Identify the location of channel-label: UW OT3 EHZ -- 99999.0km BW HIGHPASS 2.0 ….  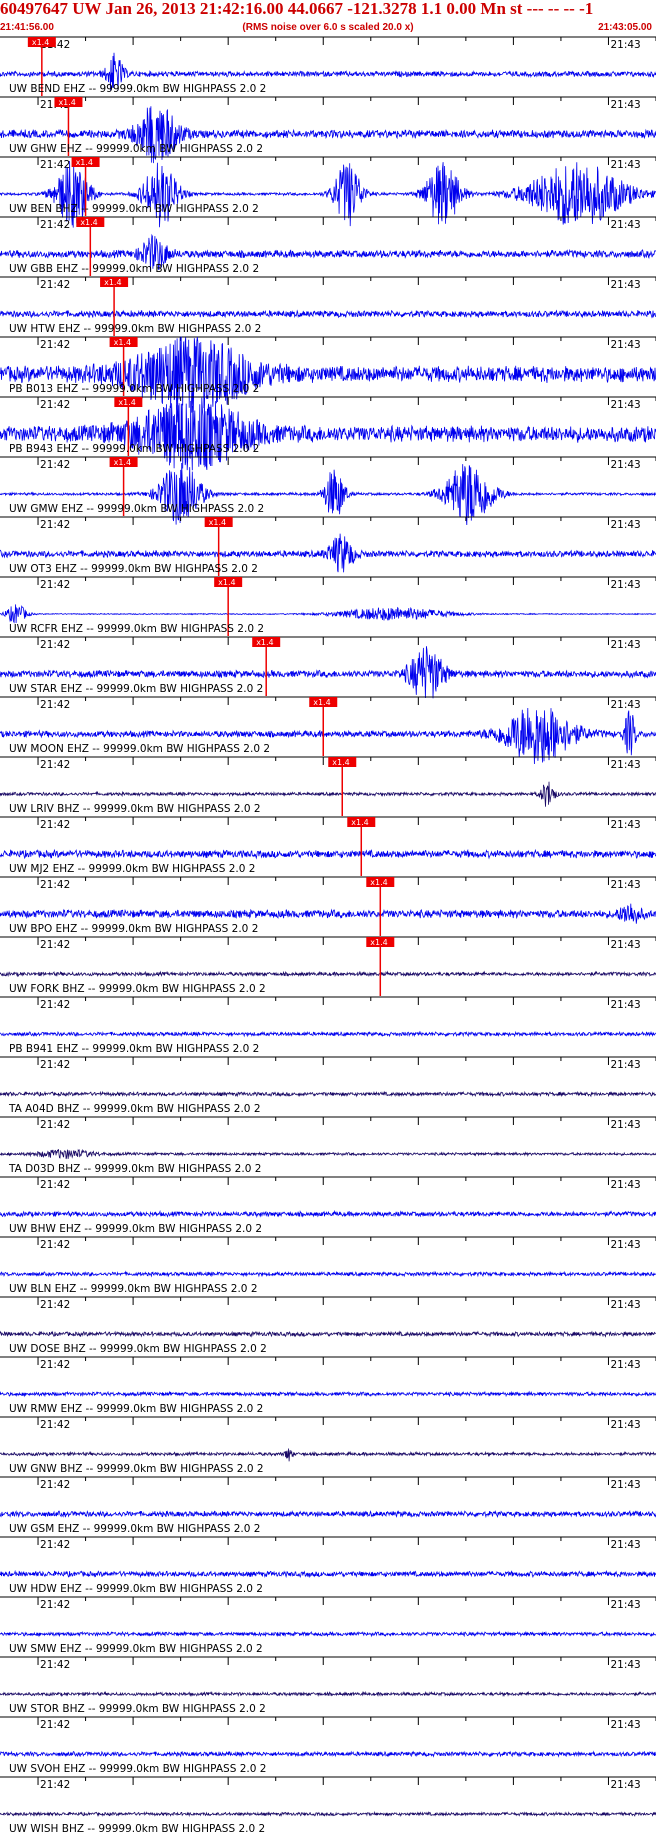
(133, 569).